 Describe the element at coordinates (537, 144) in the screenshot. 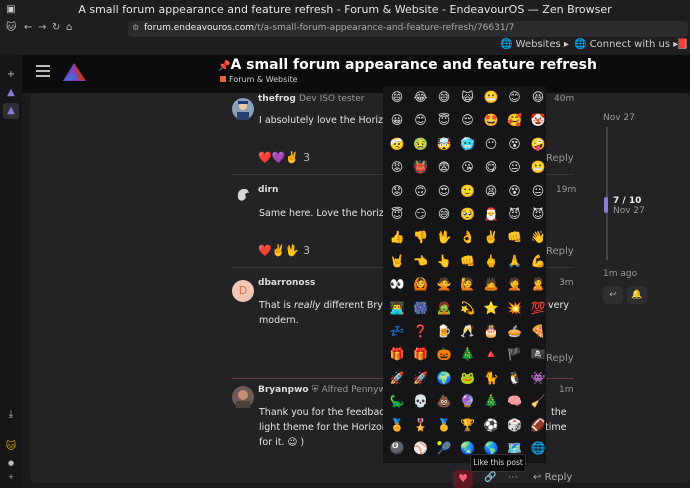

I see `emoji-option: 🤪` at that location.